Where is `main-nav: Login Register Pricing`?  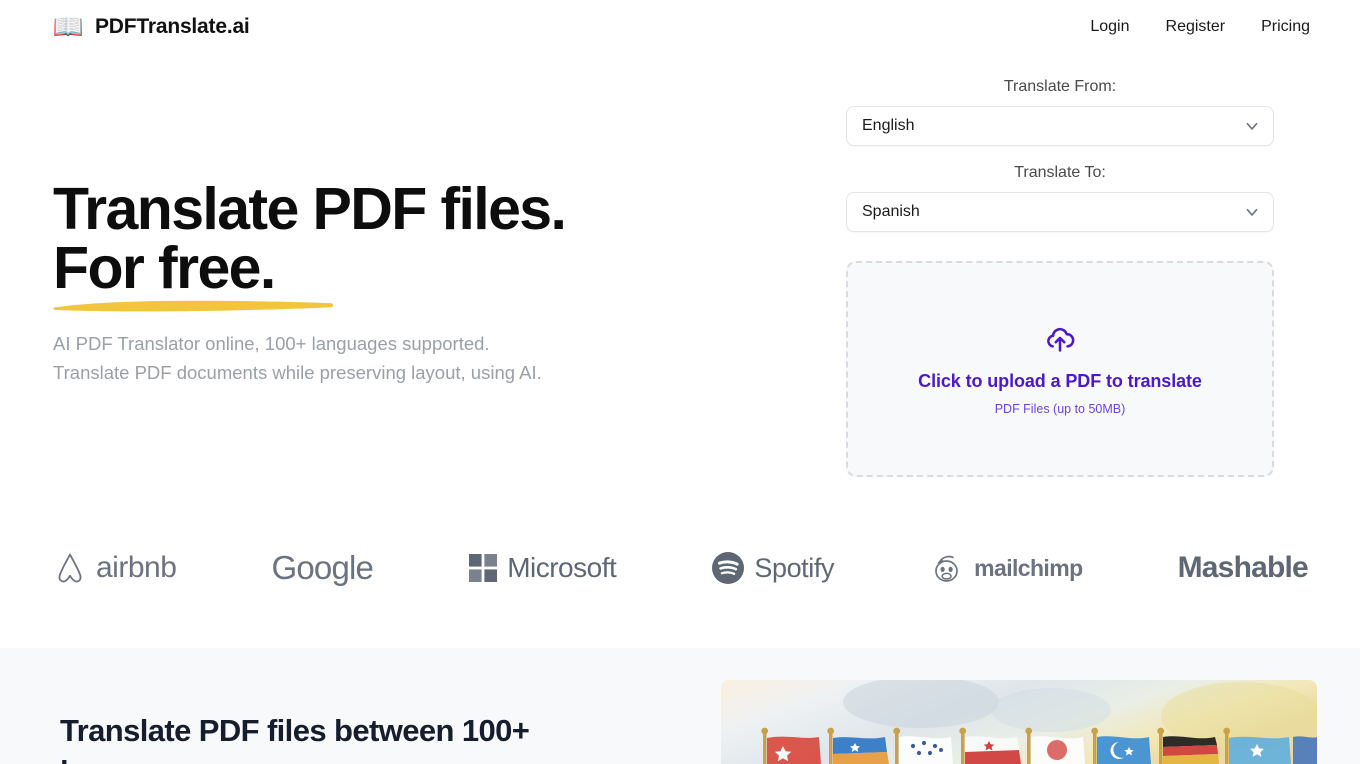 main-nav: Login Register Pricing is located at coordinates (1200, 27).